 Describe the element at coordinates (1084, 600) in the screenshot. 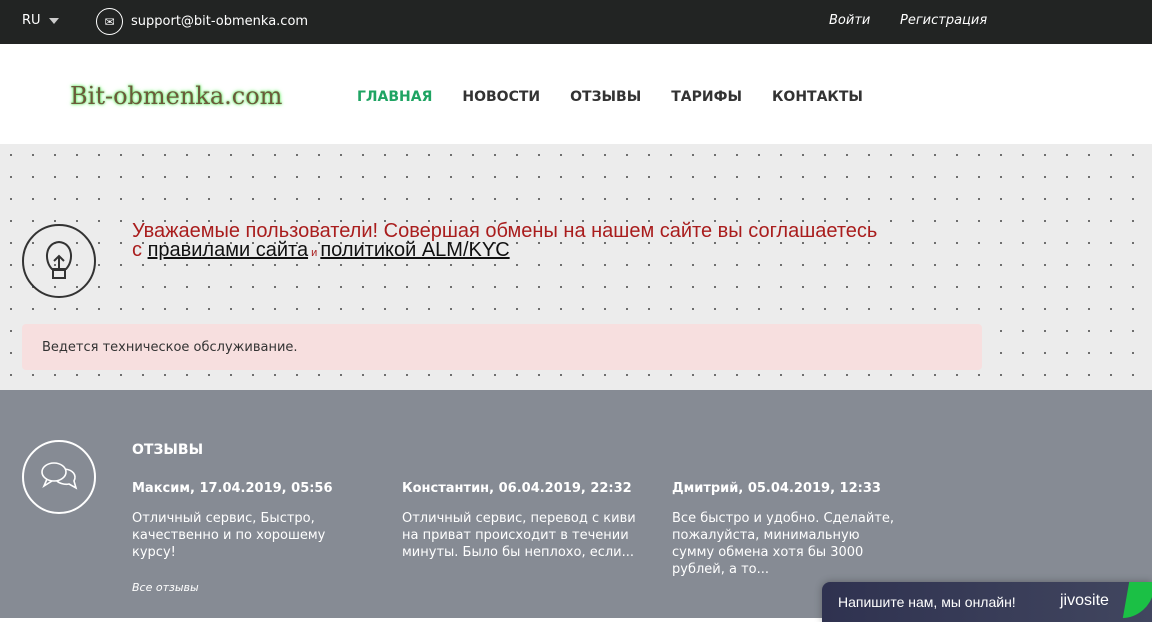

I see `jivosite-logo: jivosite` at that location.